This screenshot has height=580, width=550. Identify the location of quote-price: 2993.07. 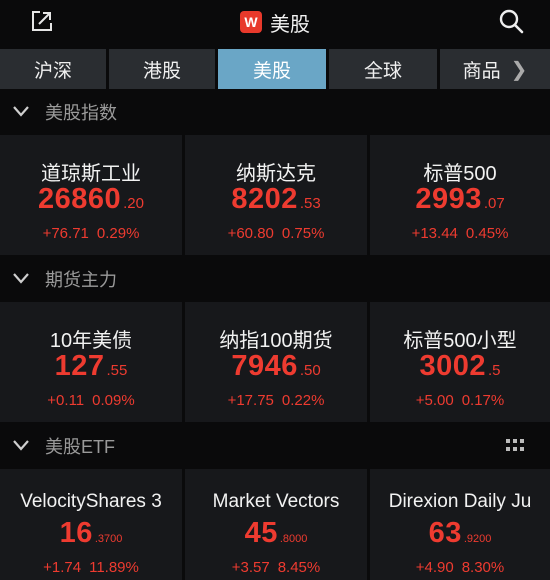
(460, 199).